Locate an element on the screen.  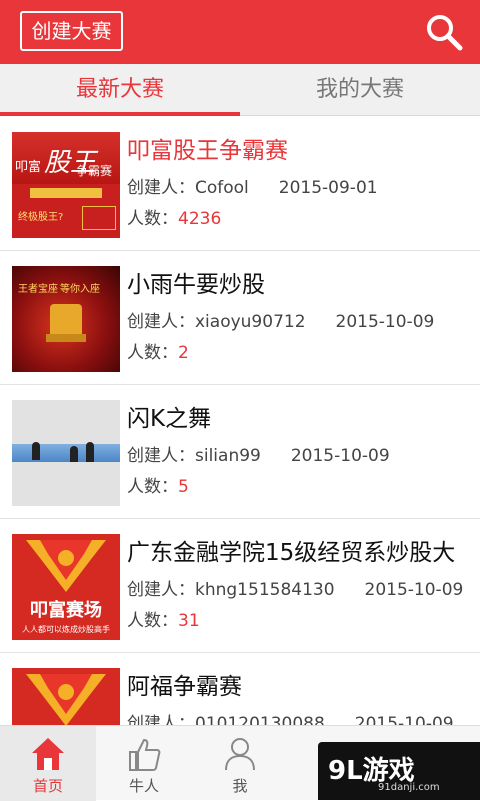
count-value: 2 is located at coordinates (183, 353).